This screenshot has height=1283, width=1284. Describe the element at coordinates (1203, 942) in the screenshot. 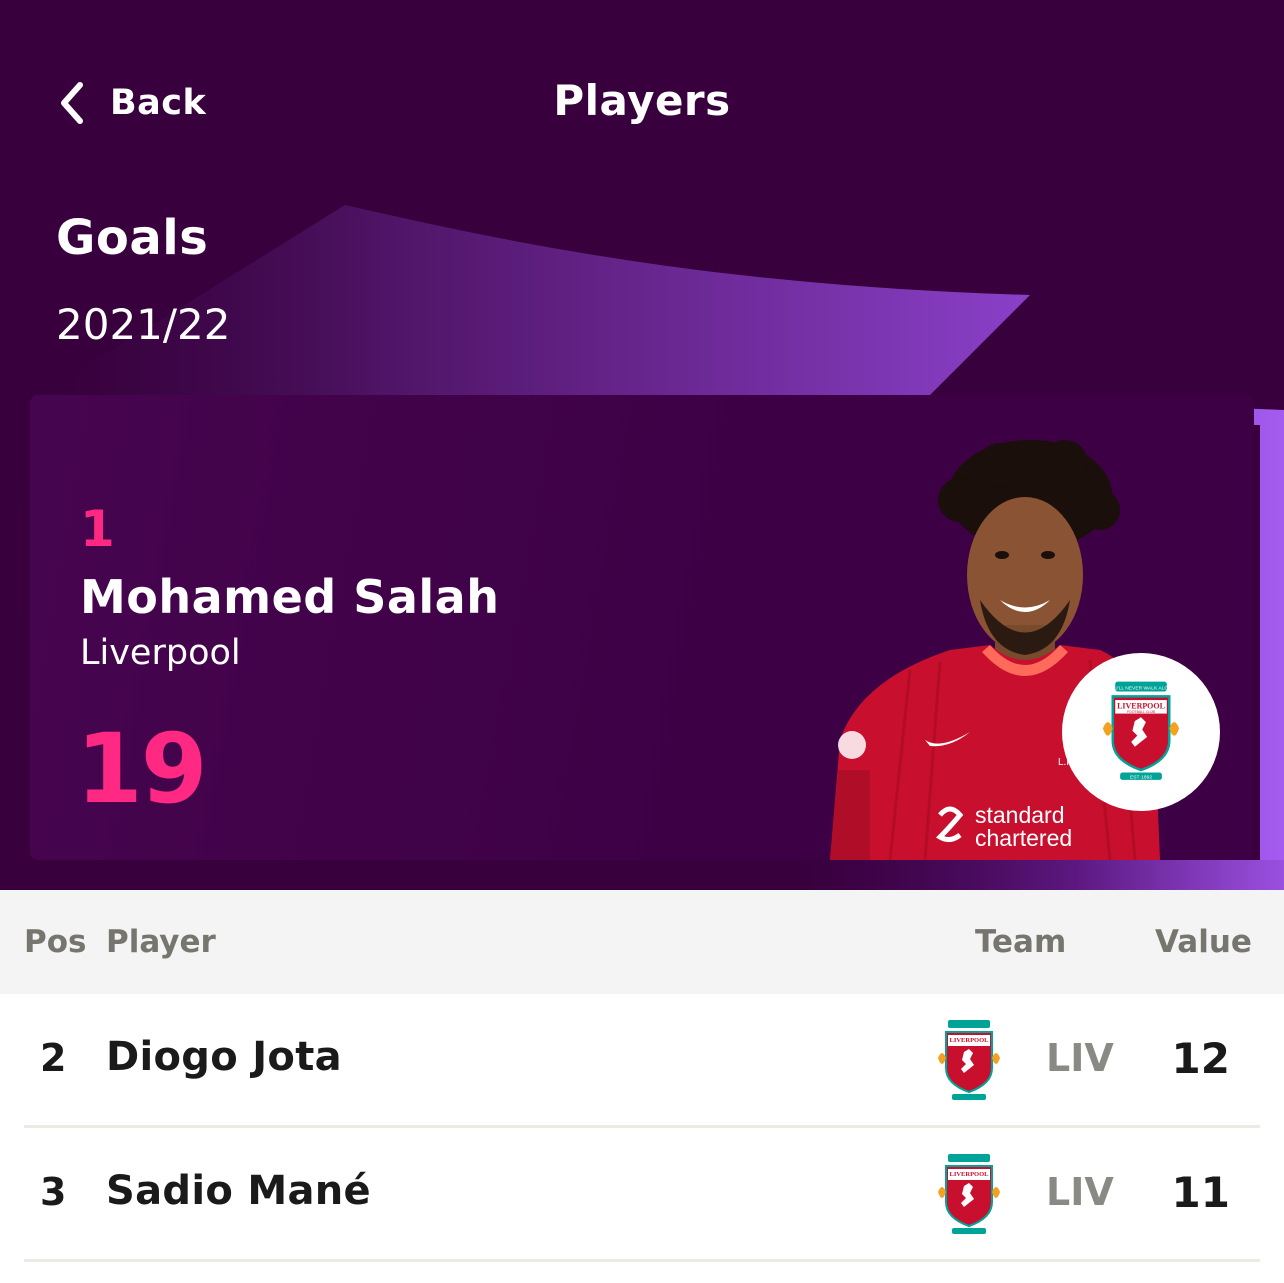

I see `header-value: Value` at that location.